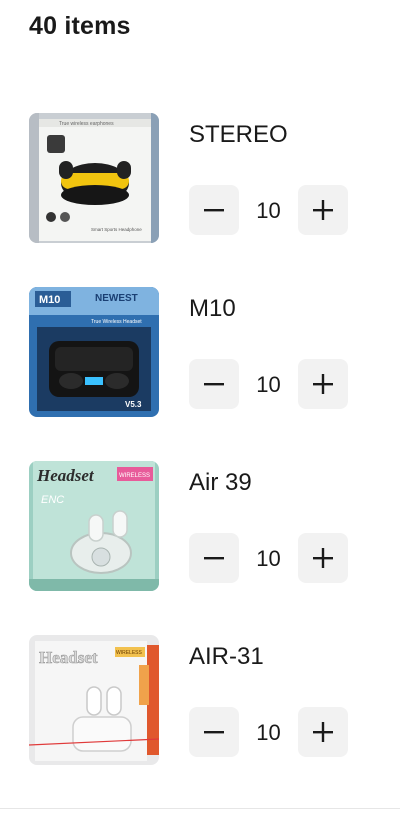  I want to click on divider, so click(200, 808).